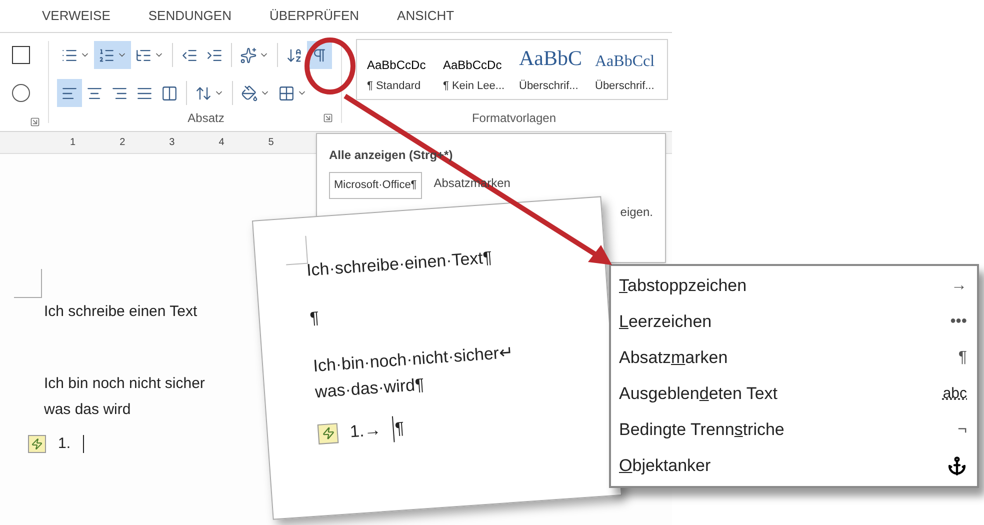 The width and height of the screenshot is (984, 525). Describe the element at coordinates (962, 430) in the screenshot. I see `menu-item-symbol: ¬` at that location.